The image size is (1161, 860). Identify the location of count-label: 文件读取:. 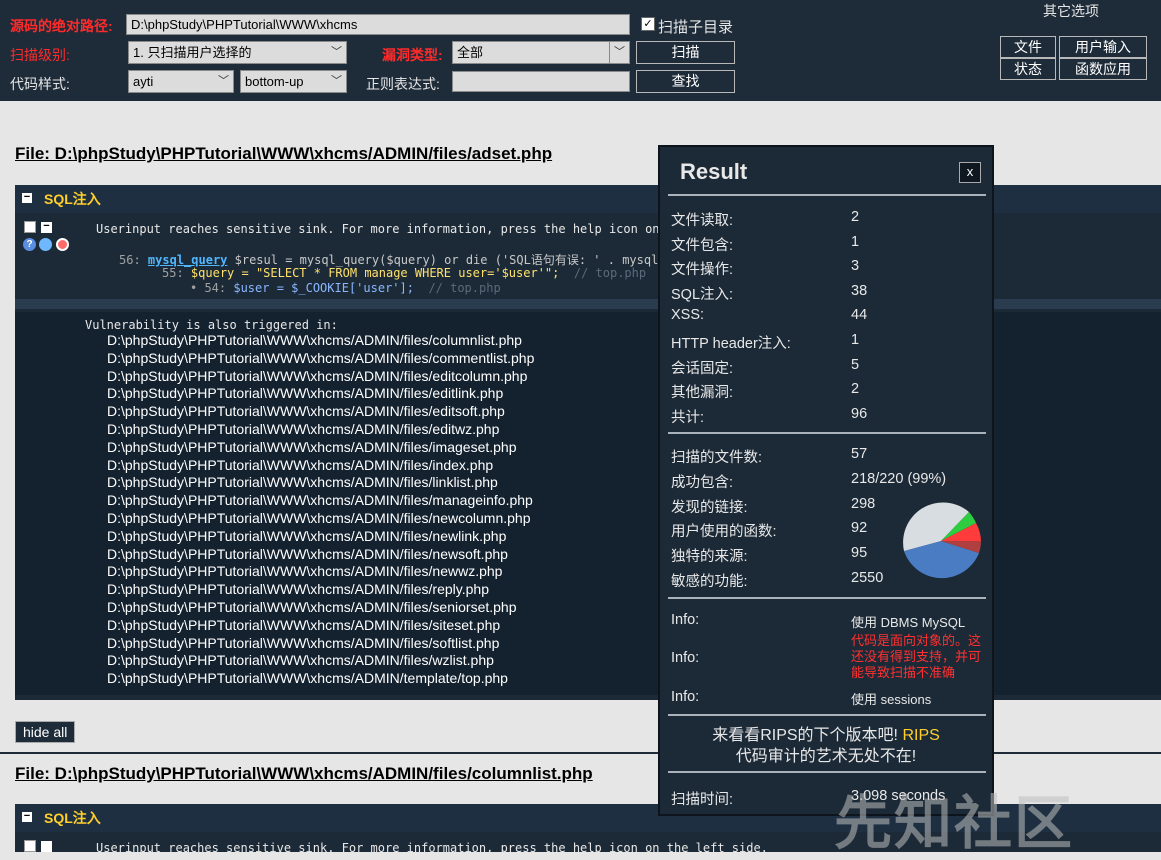
(702, 221).